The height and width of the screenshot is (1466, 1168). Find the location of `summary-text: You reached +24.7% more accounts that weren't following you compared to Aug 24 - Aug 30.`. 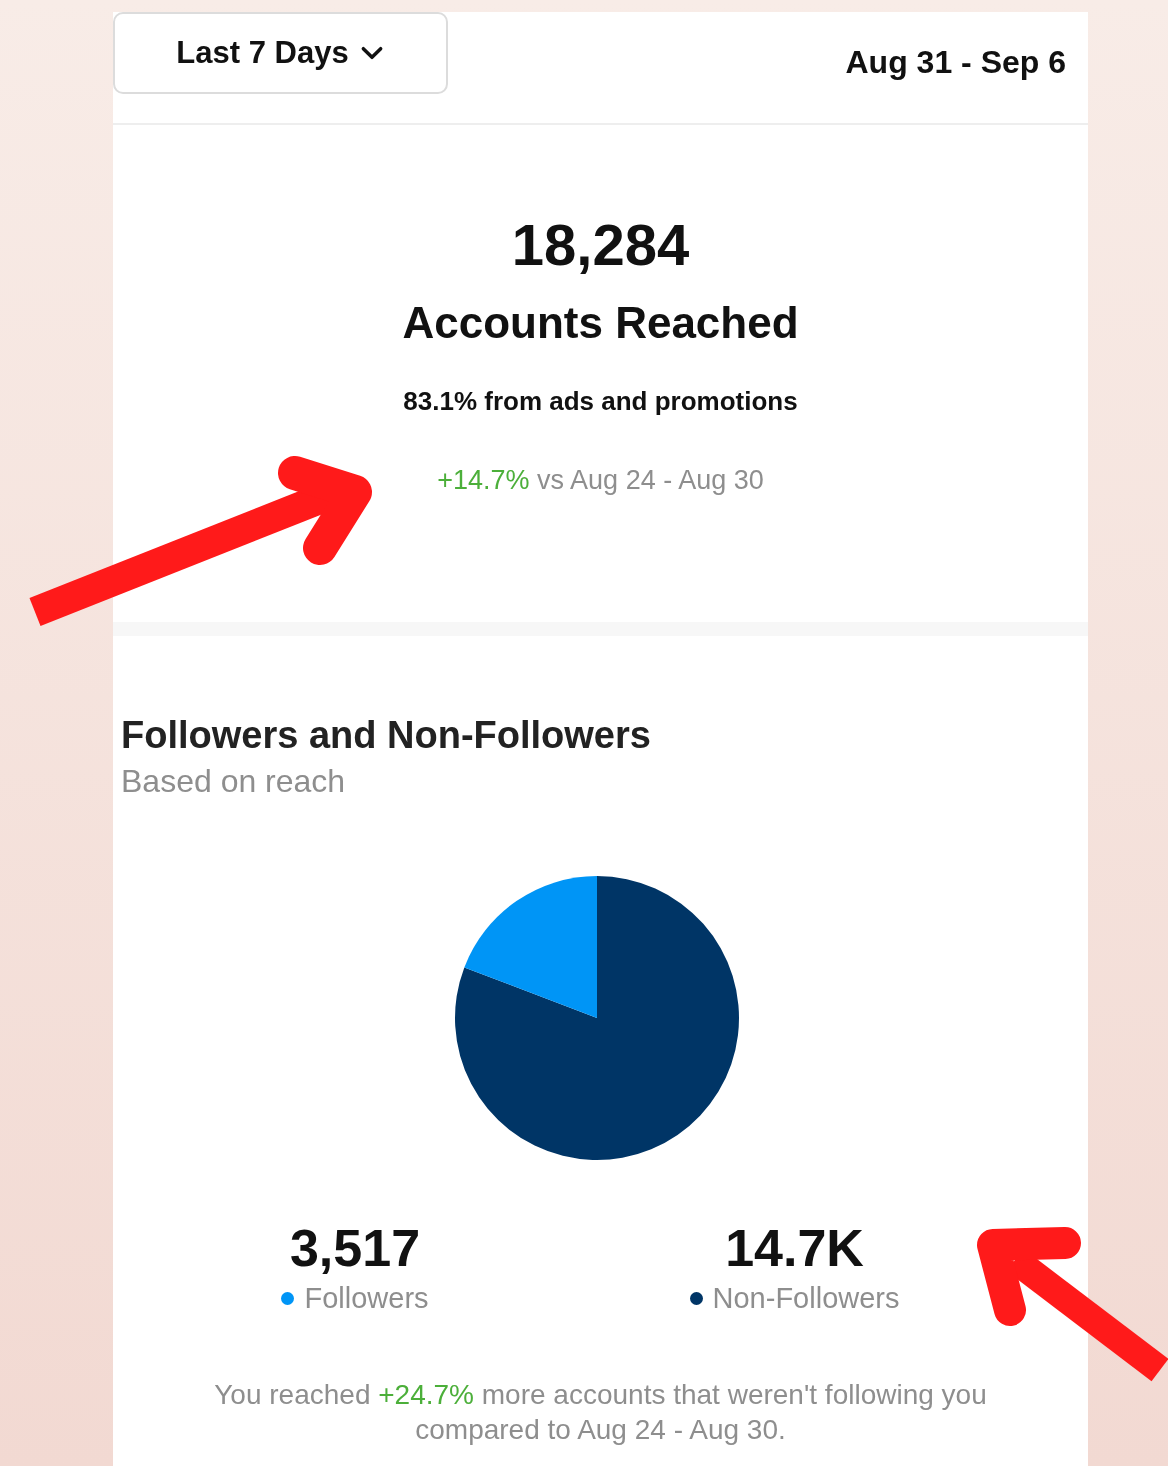

summary-text: You reached +24.7% more accounts that weren't following you compared to Aug 24 - Aug 30. is located at coordinates (600, 1412).